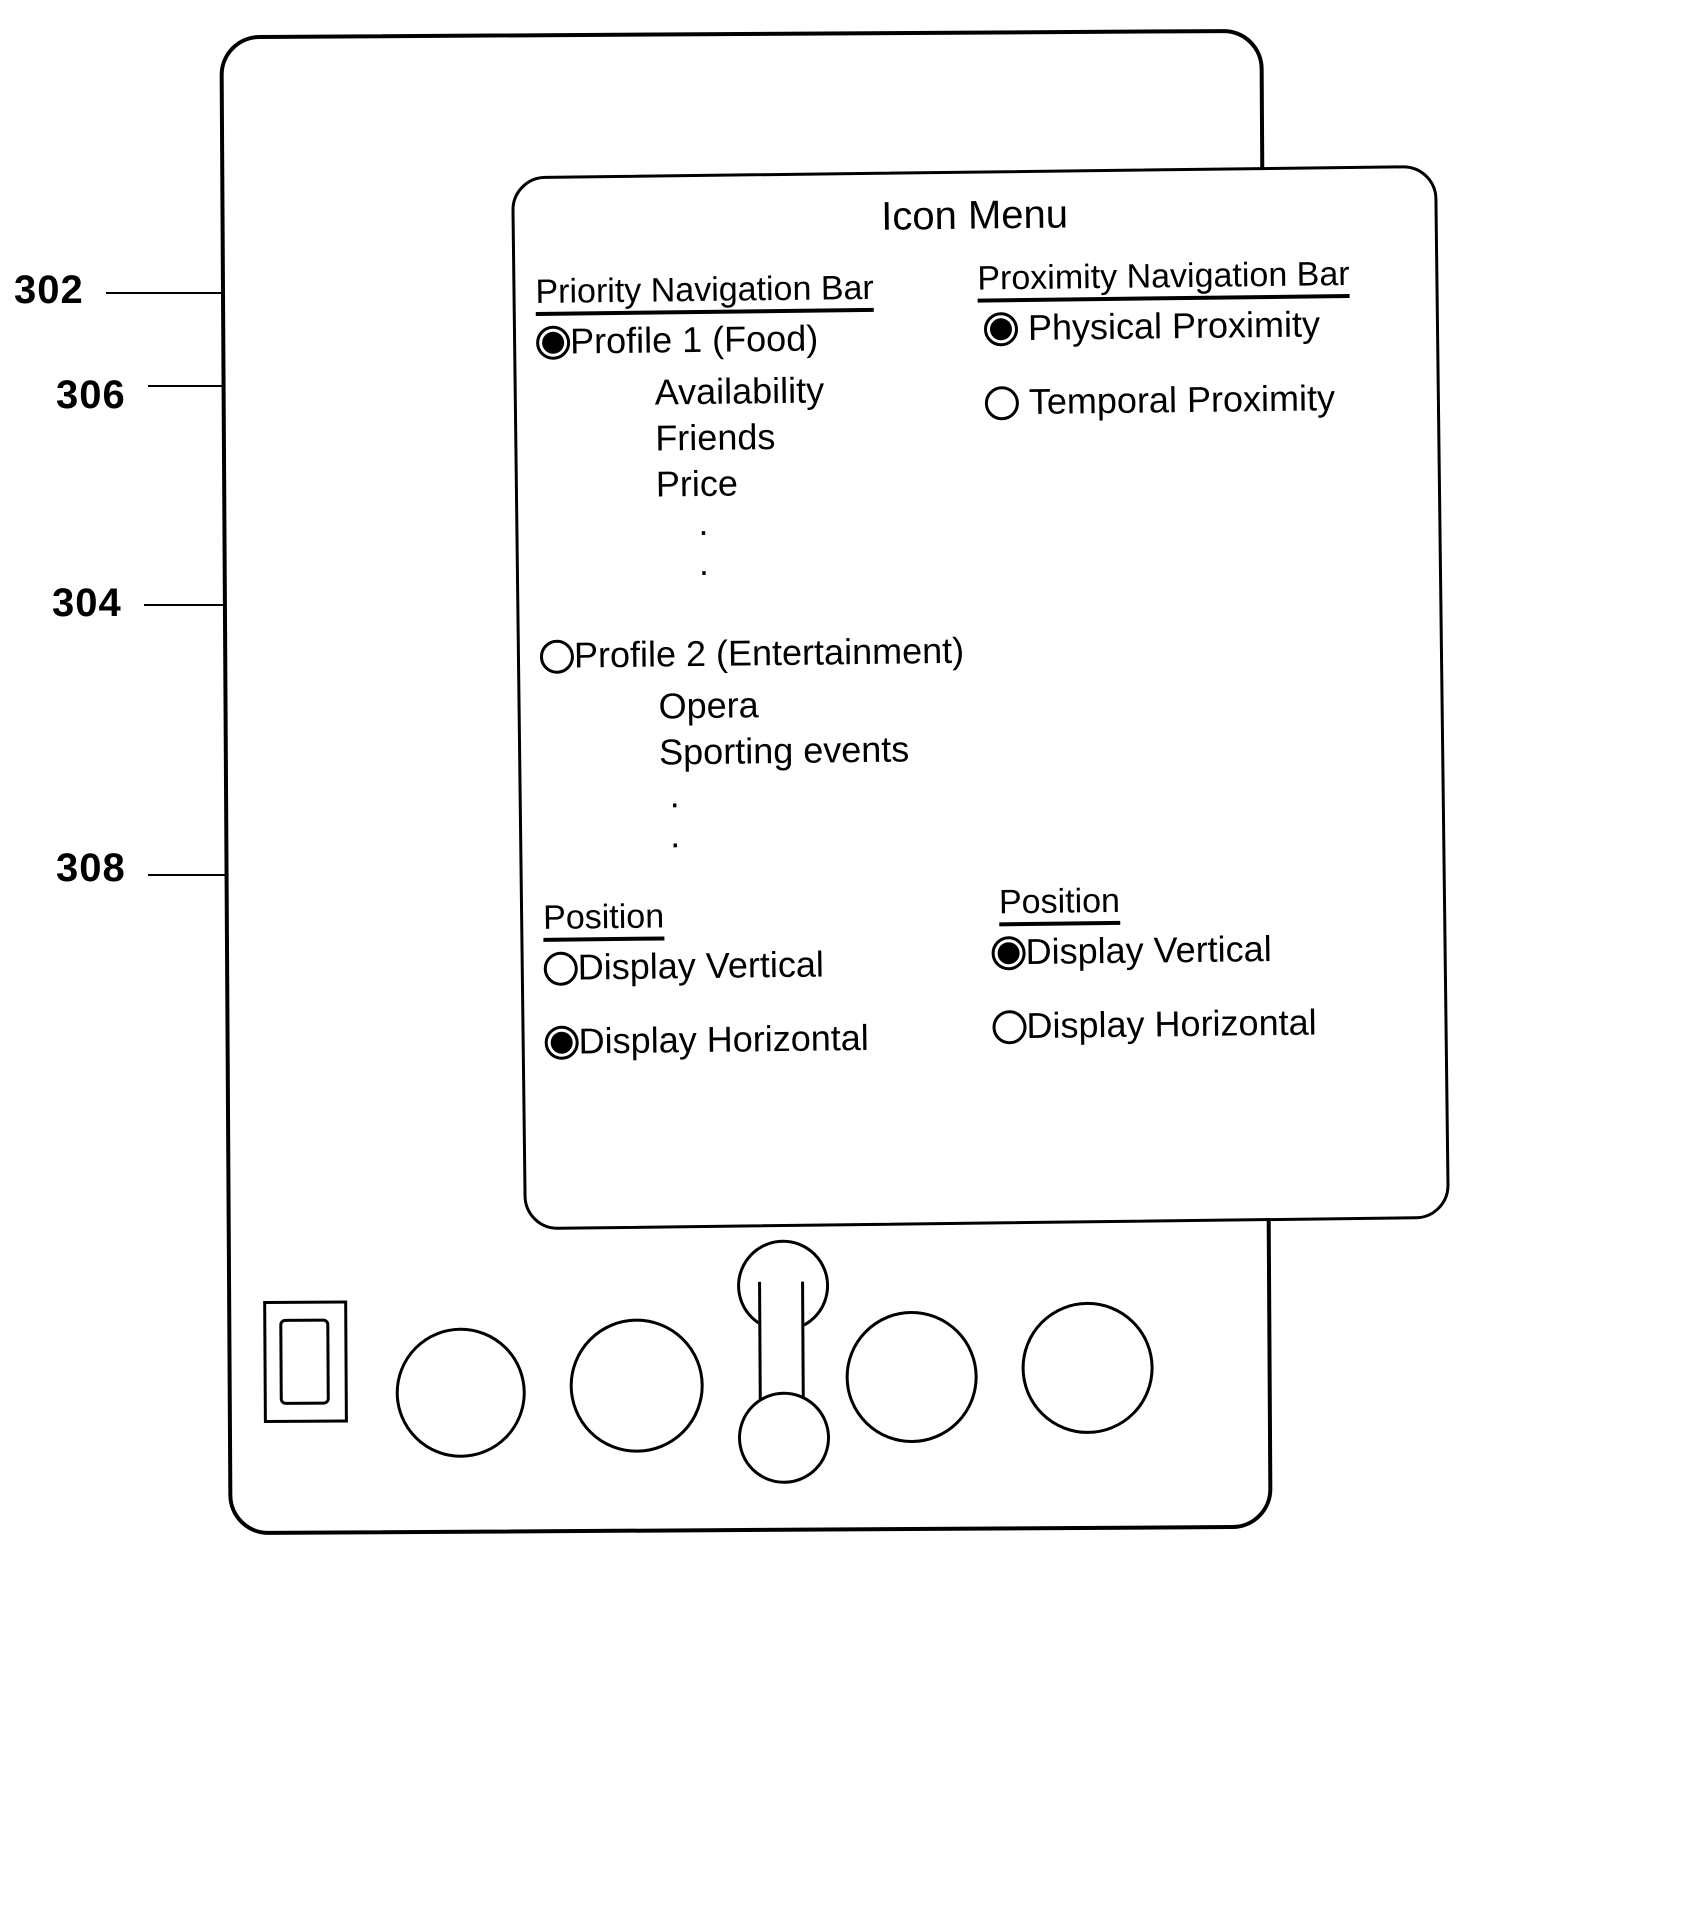 Image resolution: width=1698 pixels, height=1920 pixels. I want to click on position-left-heading: Position, so click(604, 919).